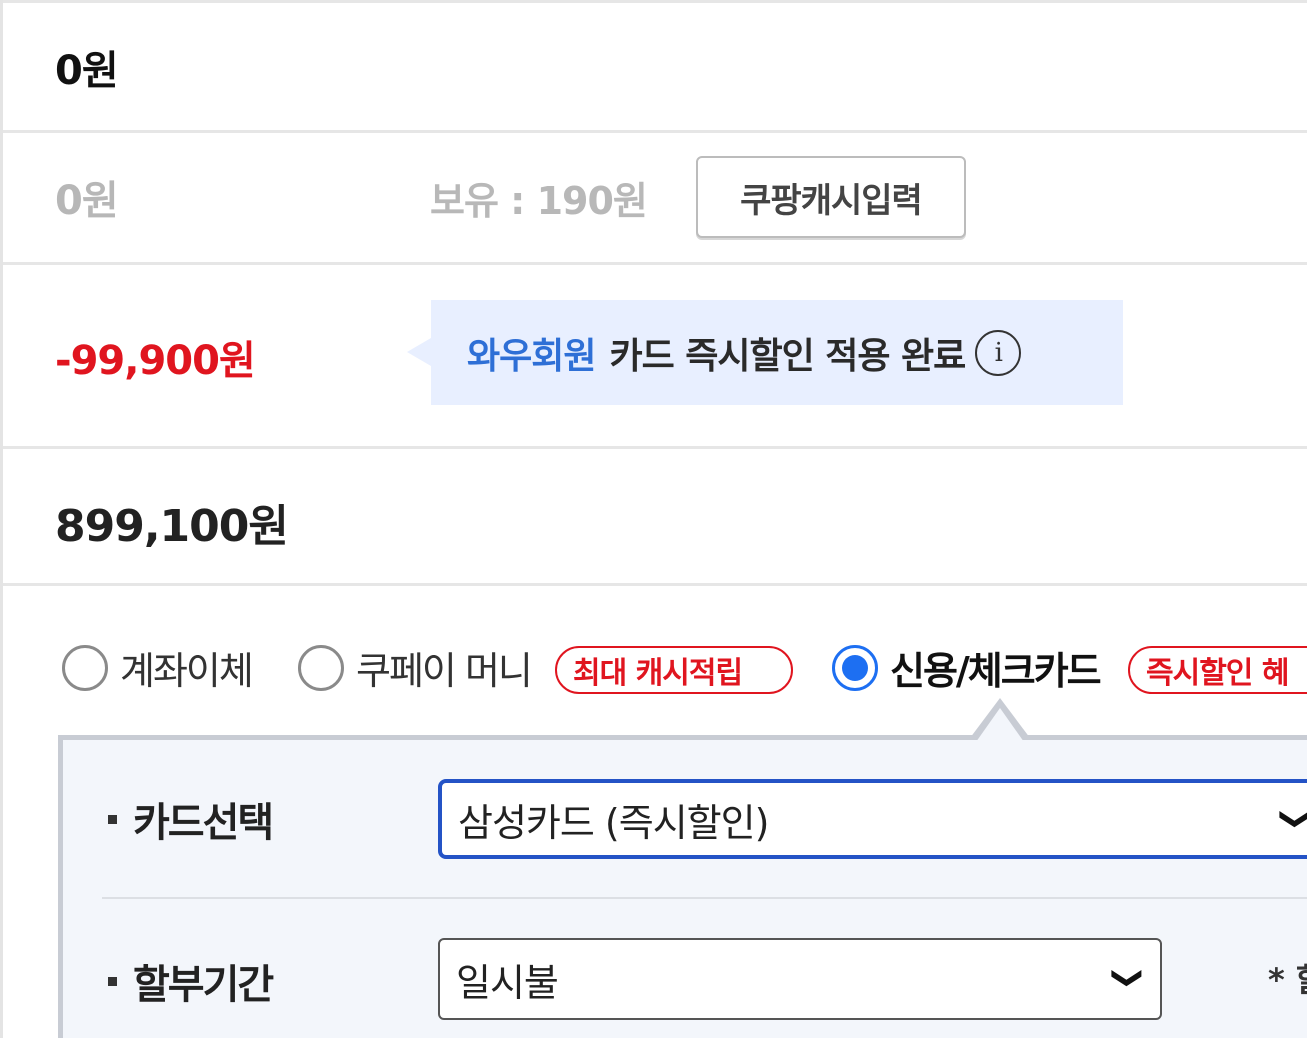  Describe the element at coordinates (996, 671) in the screenshot. I see `payment-option-label: 신용/체크카드` at that location.